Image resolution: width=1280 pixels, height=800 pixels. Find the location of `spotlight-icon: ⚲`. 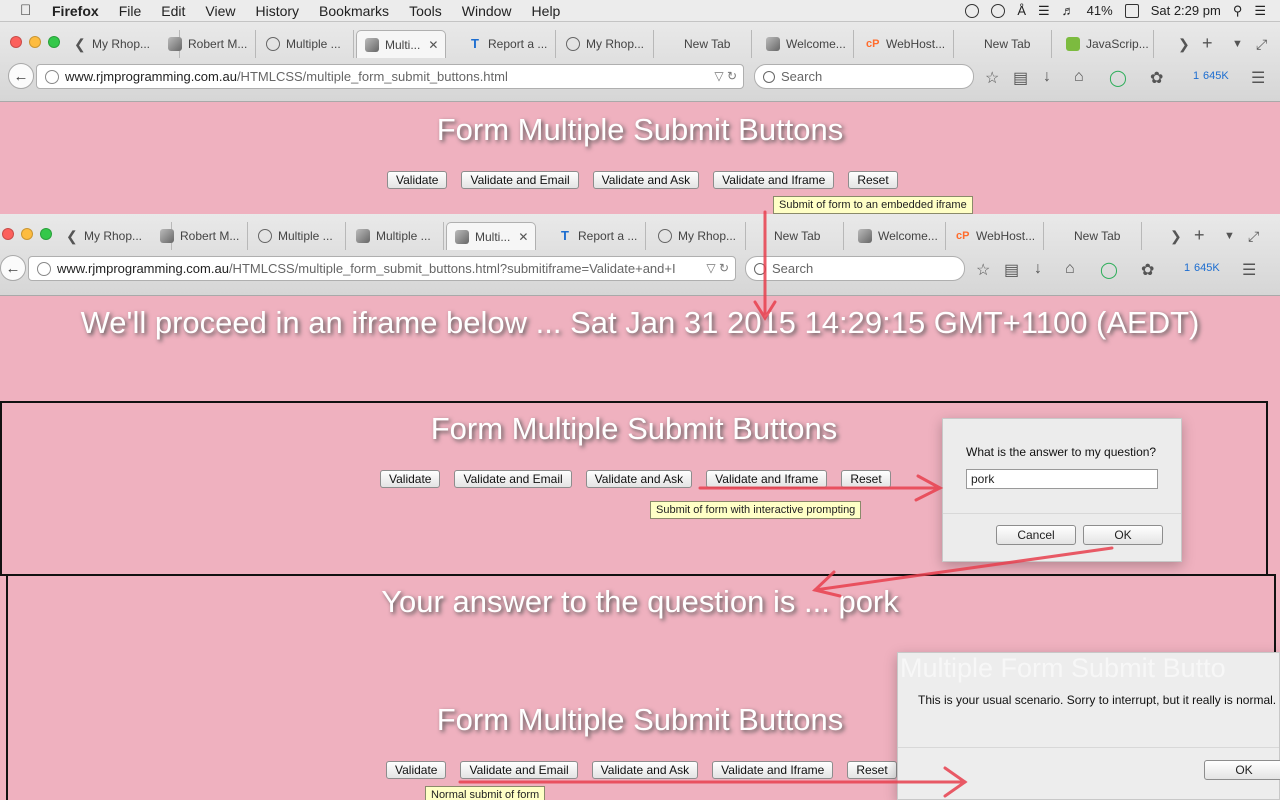

spotlight-icon: ⚲ is located at coordinates (1238, 11).